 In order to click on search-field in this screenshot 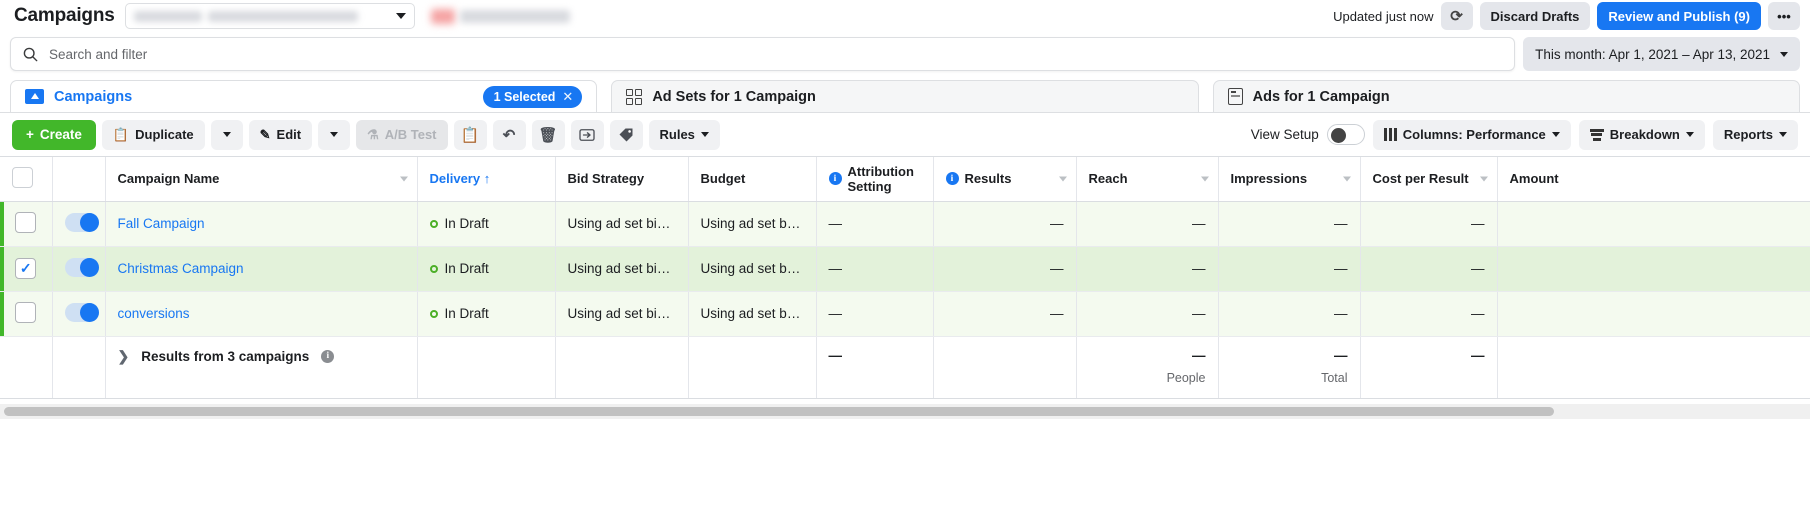, I will do `click(763, 54)`.